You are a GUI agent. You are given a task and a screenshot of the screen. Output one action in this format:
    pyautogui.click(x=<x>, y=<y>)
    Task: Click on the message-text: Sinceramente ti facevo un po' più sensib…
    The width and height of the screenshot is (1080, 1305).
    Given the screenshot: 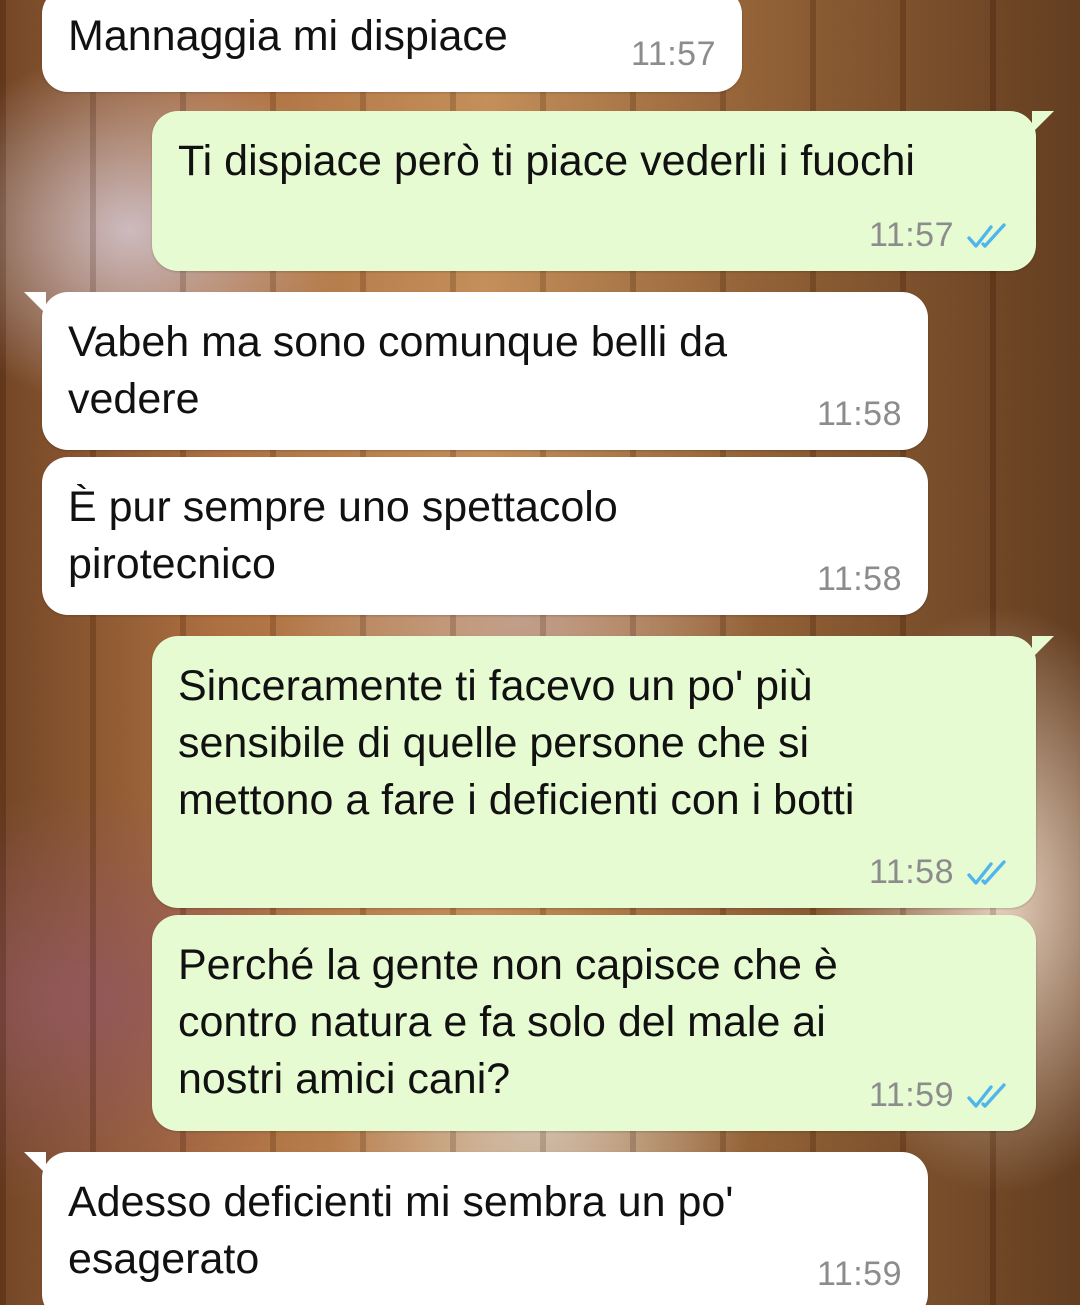 What is the action you would take?
    pyautogui.click(x=516, y=743)
    